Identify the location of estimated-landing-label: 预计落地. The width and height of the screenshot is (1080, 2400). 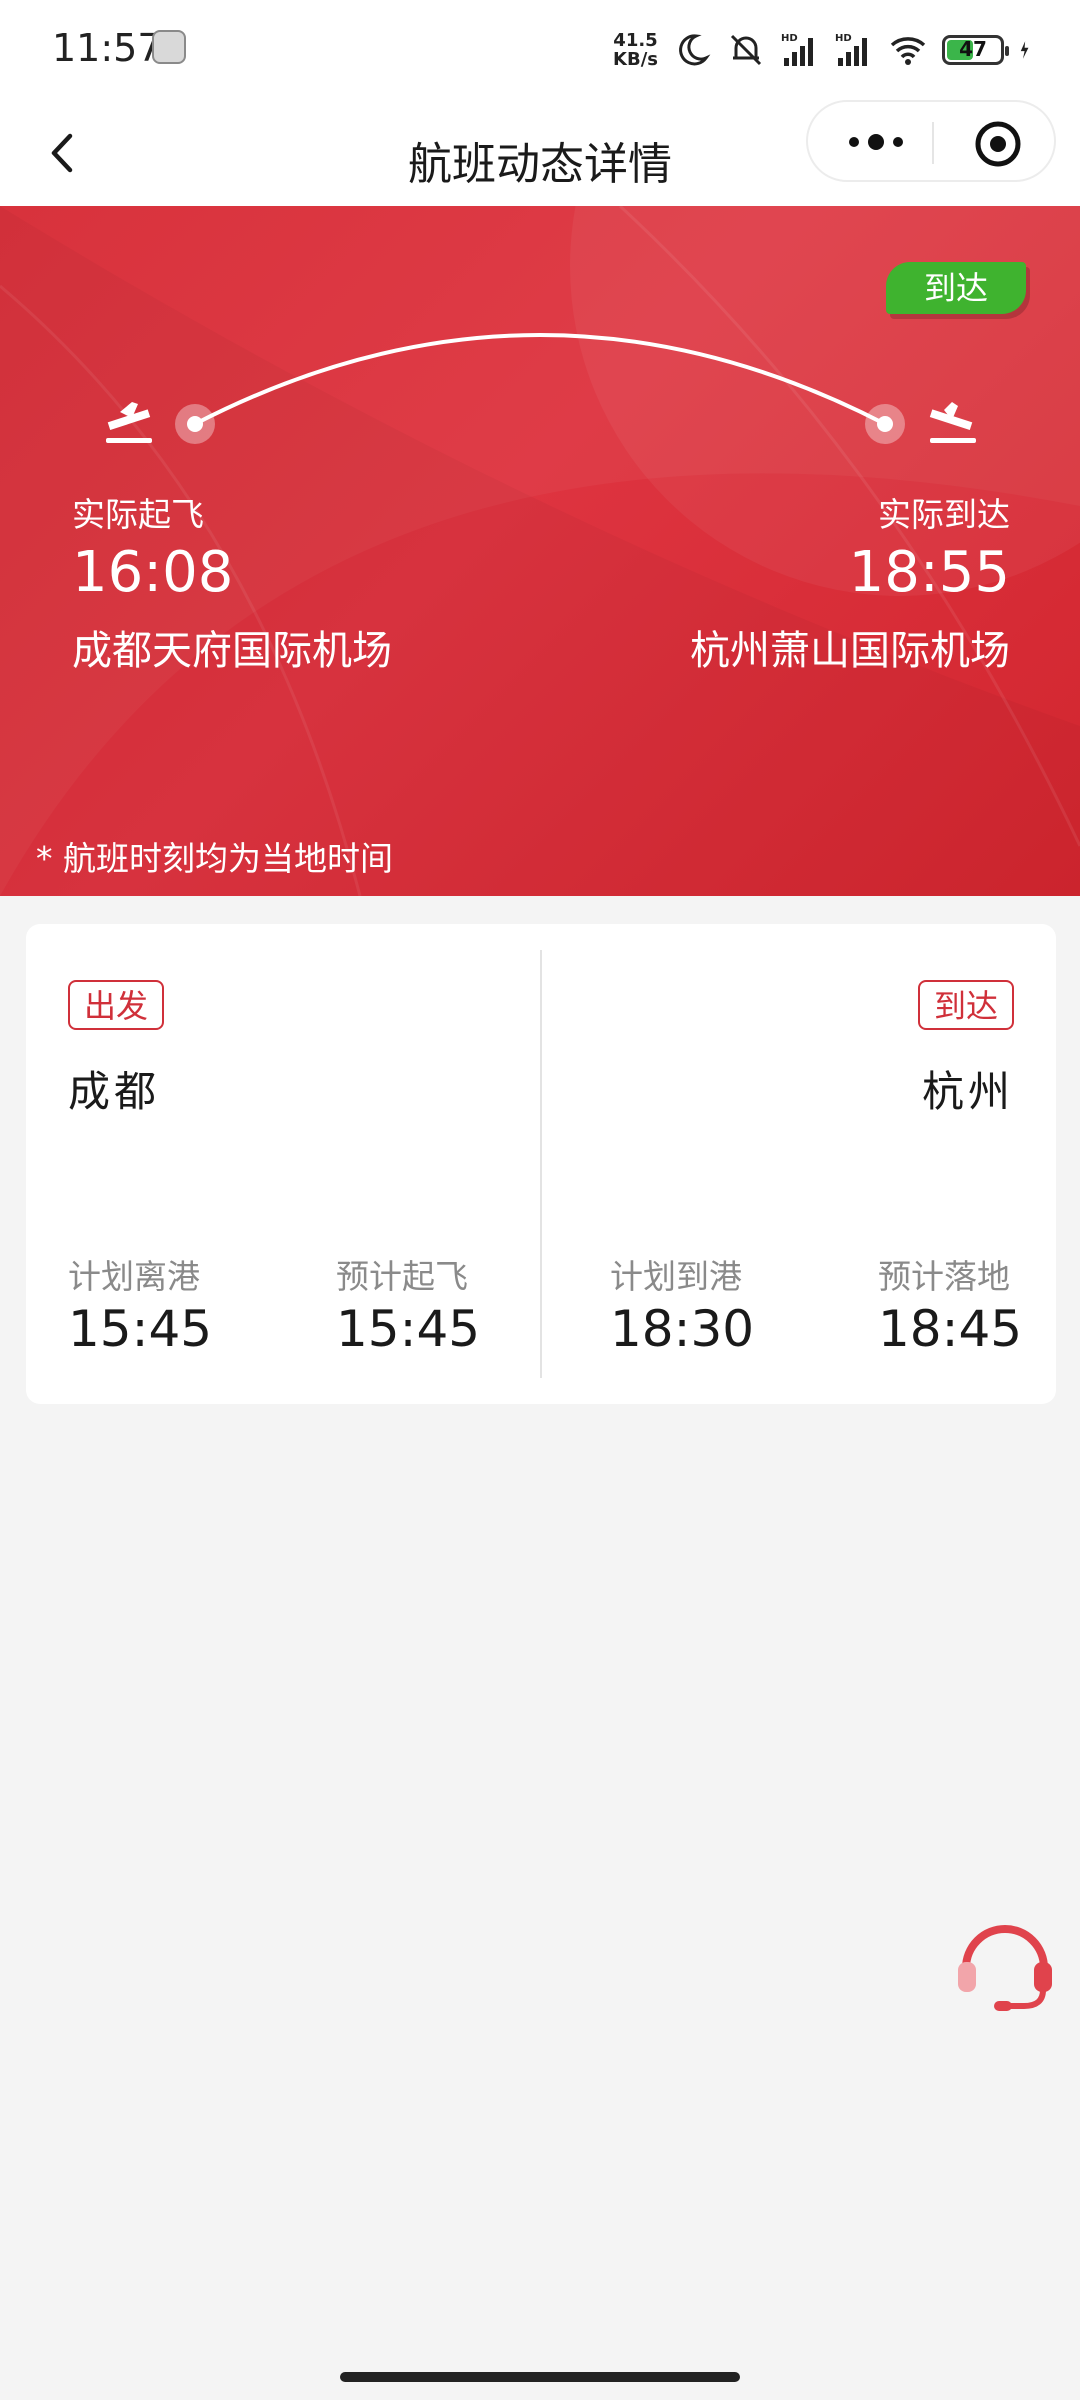
(944, 1276).